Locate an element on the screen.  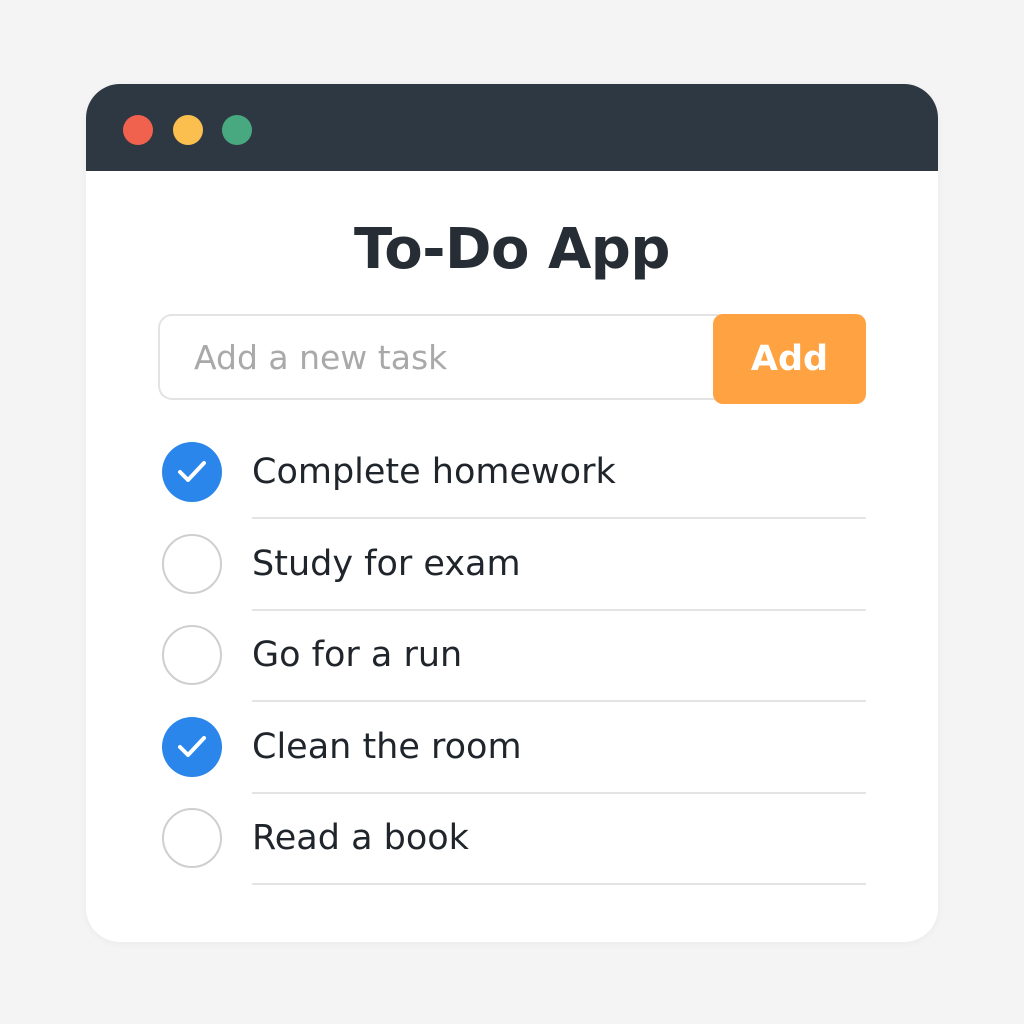
add-task-button: Add is located at coordinates (789, 359).